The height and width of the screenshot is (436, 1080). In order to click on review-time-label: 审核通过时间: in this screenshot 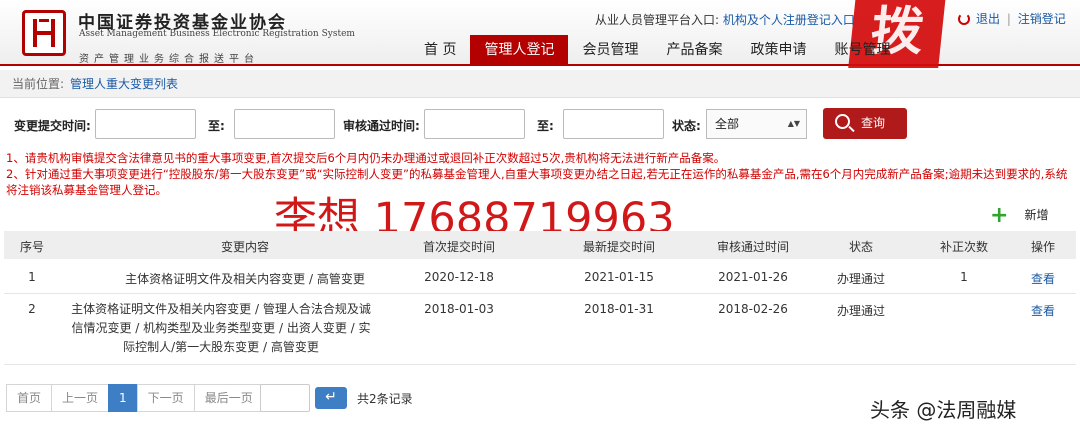, I will do `click(381, 126)`.